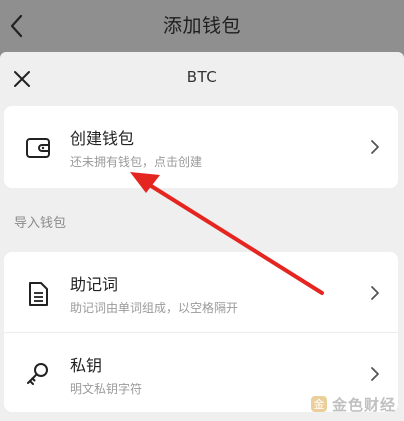 This screenshot has height=421, width=404. I want to click on watermark: 金 金色财经, so click(353, 404).